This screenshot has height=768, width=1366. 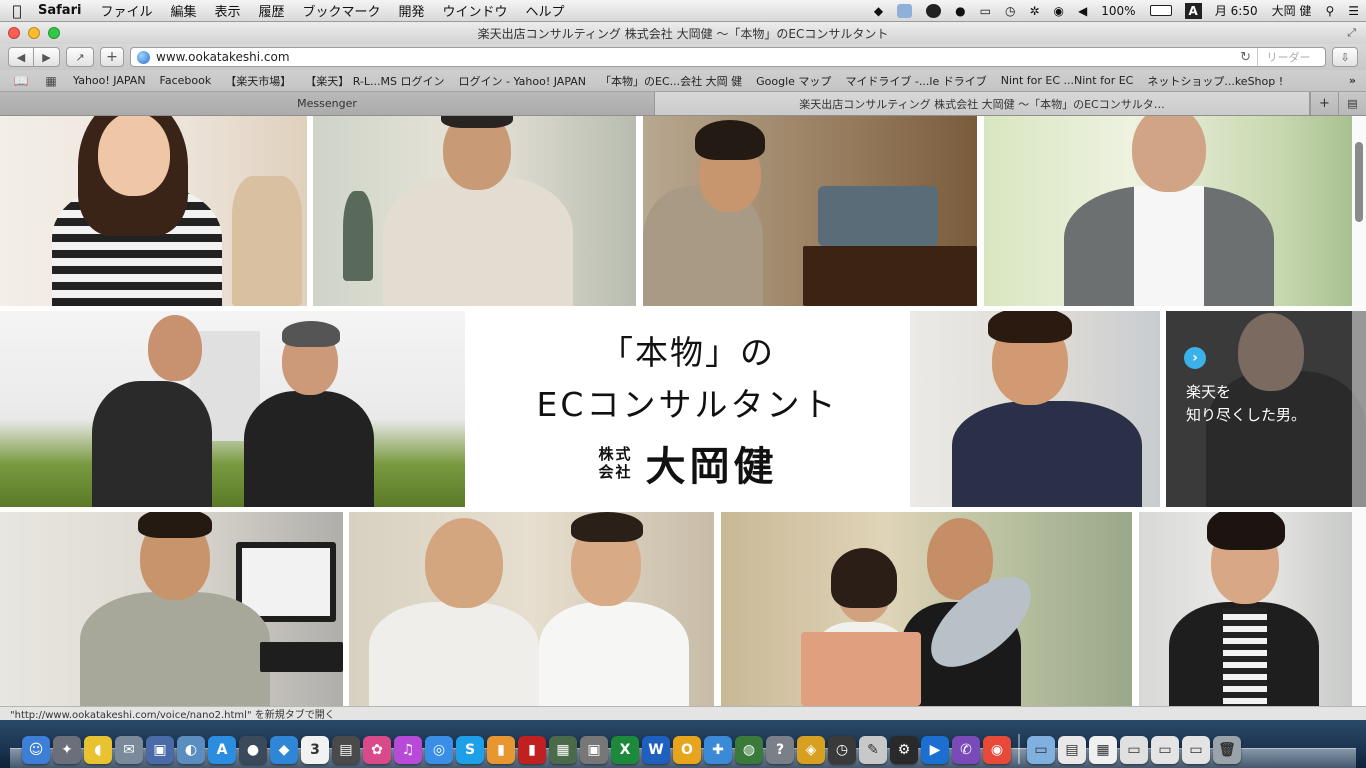 What do you see at coordinates (1059, 11) in the screenshot?
I see `wifi-icon: ◉` at bounding box center [1059, 11].